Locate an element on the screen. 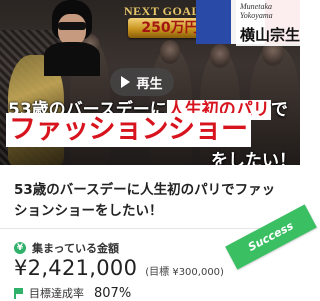 The height and width of the screenshot is (301, 320). raised-label-row: ¥ 集まっている金額 is located at coordinates (66, 248).